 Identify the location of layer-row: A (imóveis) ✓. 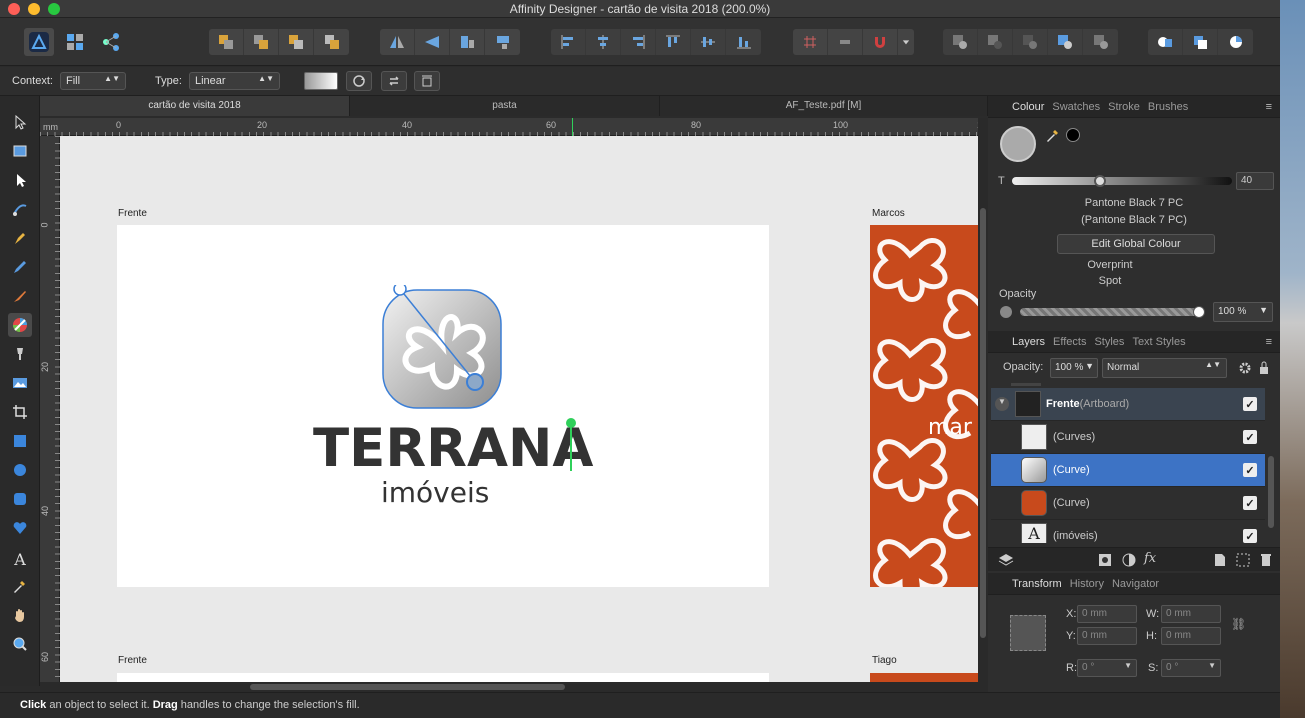
(1128, 531).